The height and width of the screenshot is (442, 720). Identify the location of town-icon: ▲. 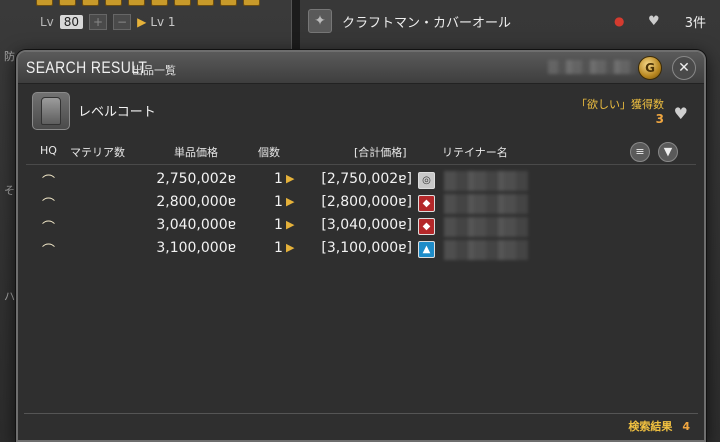
(426, 249).